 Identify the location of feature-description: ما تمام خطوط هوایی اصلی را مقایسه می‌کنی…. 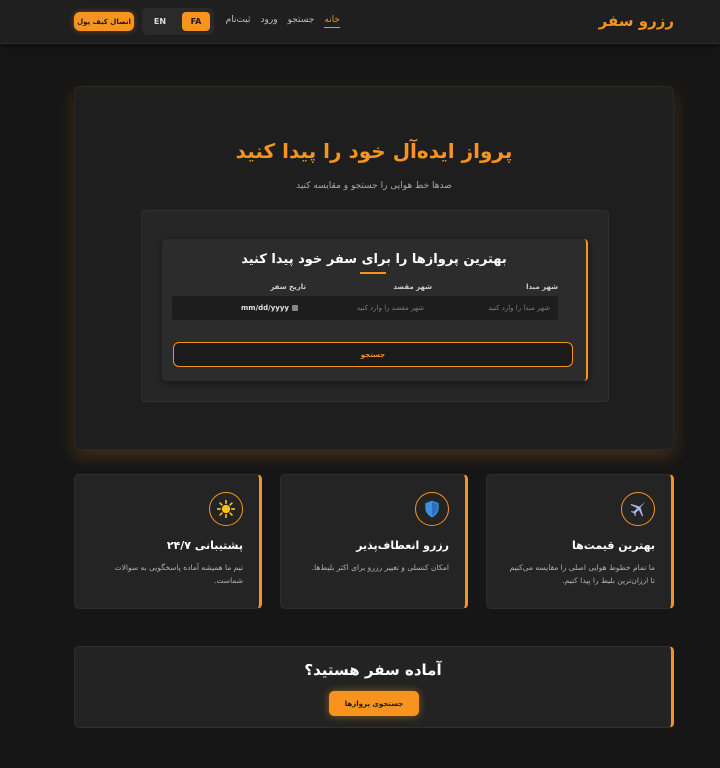
(582, 574).